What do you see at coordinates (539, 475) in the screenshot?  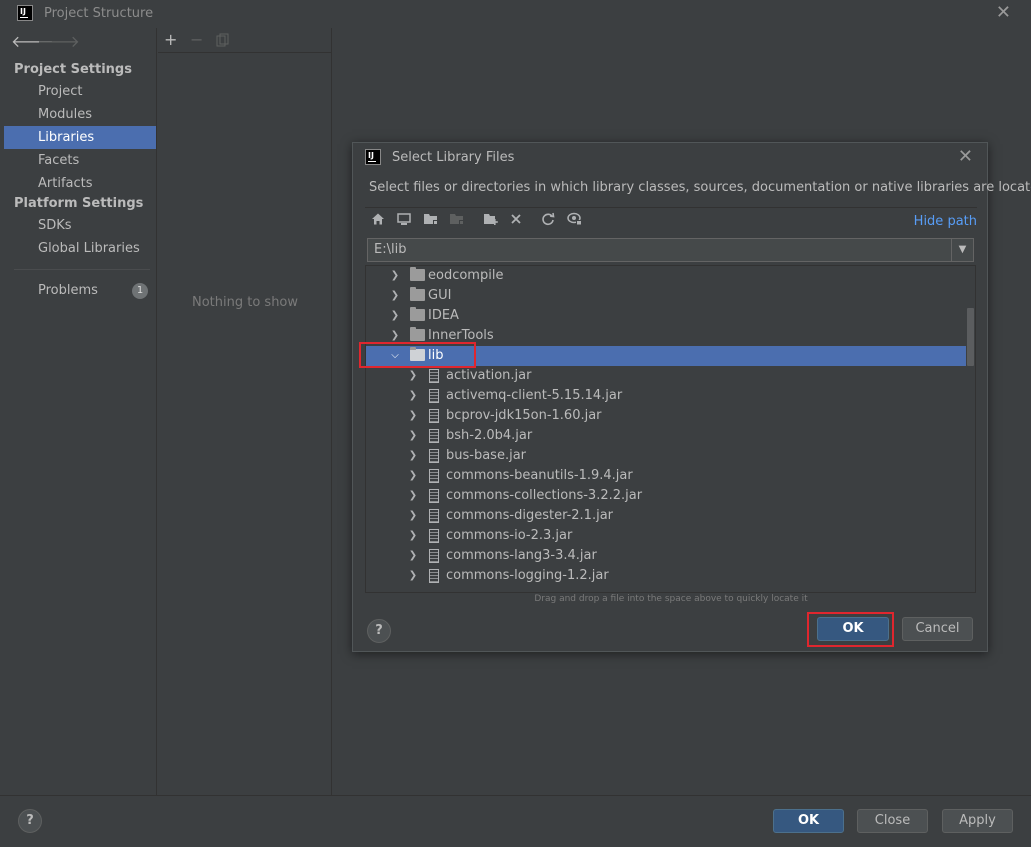 I see `tree-row-label: commons-beanutils-1.9.4.jar` at bounding box center [539, 475].